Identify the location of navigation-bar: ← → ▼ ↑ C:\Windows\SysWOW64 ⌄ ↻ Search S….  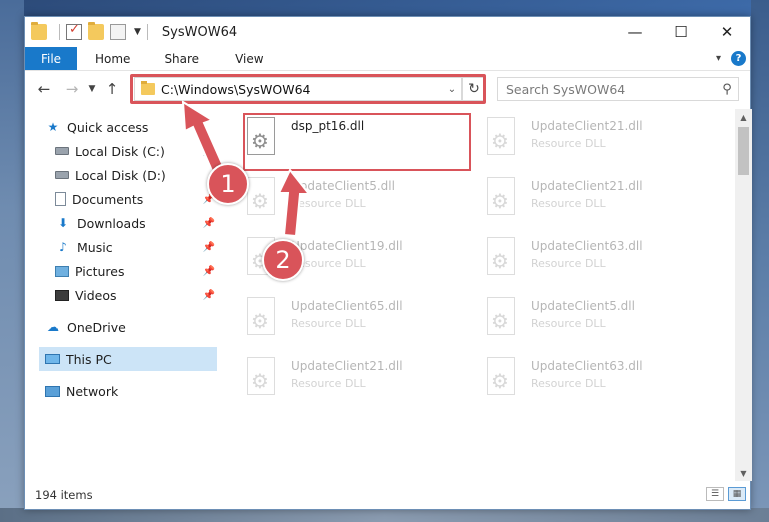
(387, 89).